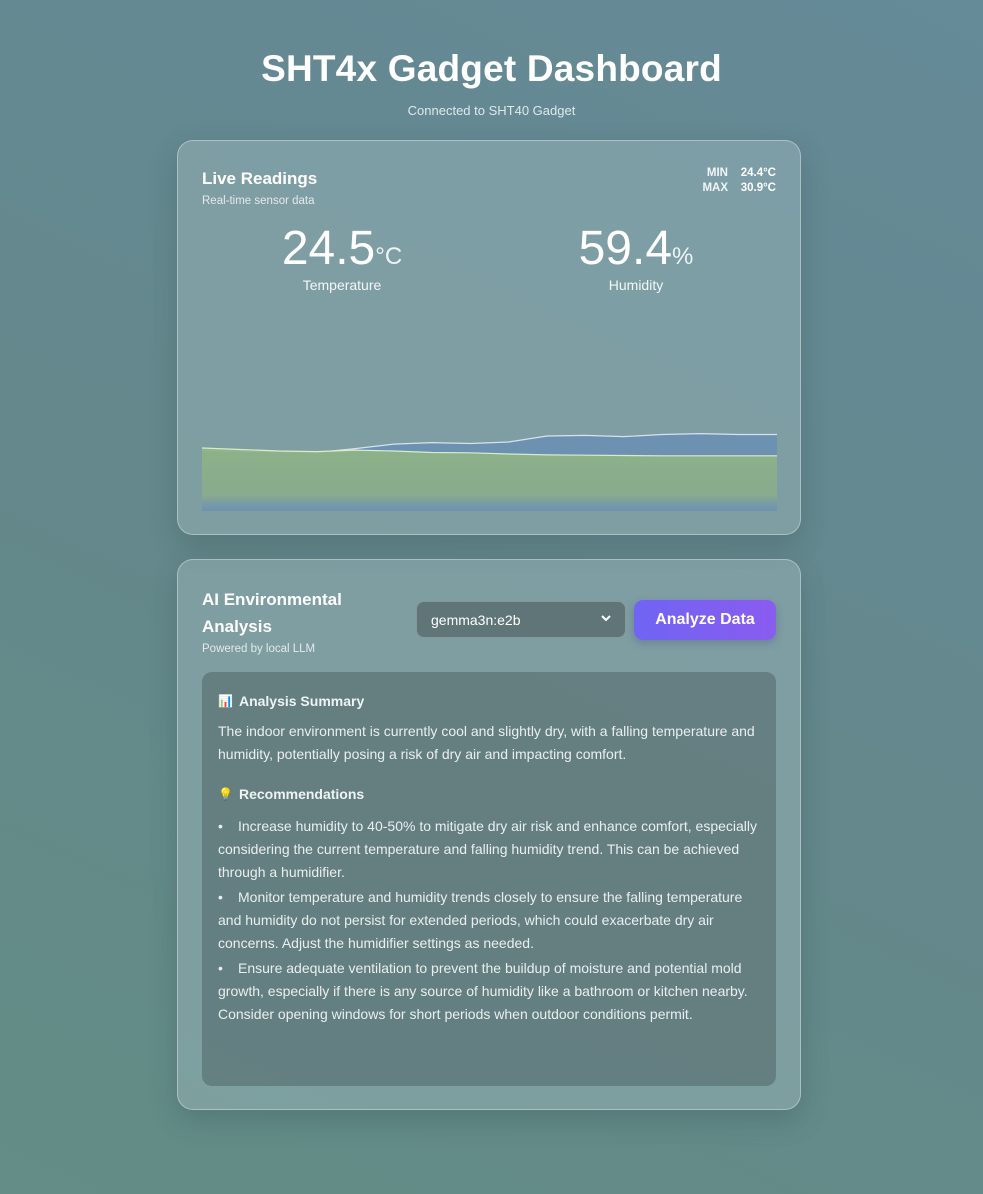 This screenshot has width=983, height=1194. What do you see at coordinates (491, 110) in the screenshot?
I see `connection-status: Connected to SHT40 Gadget` at bounding box center [491, 110].